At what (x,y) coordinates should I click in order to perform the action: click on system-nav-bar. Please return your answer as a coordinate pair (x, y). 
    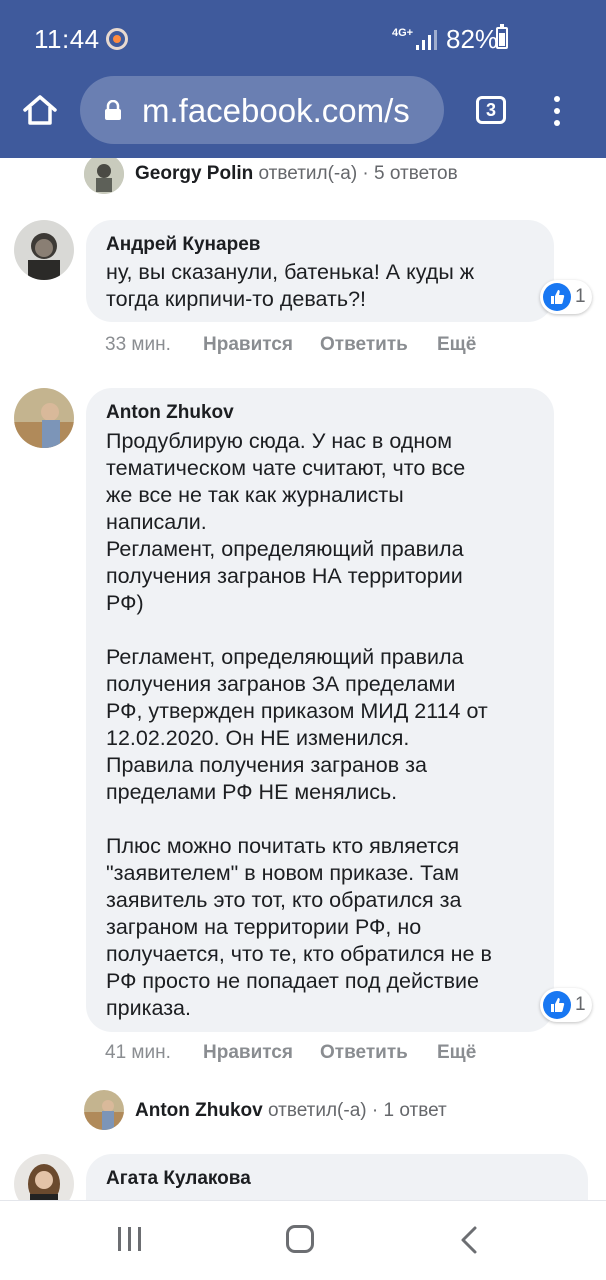
    Looking at the image, I should click on (303, 1240).